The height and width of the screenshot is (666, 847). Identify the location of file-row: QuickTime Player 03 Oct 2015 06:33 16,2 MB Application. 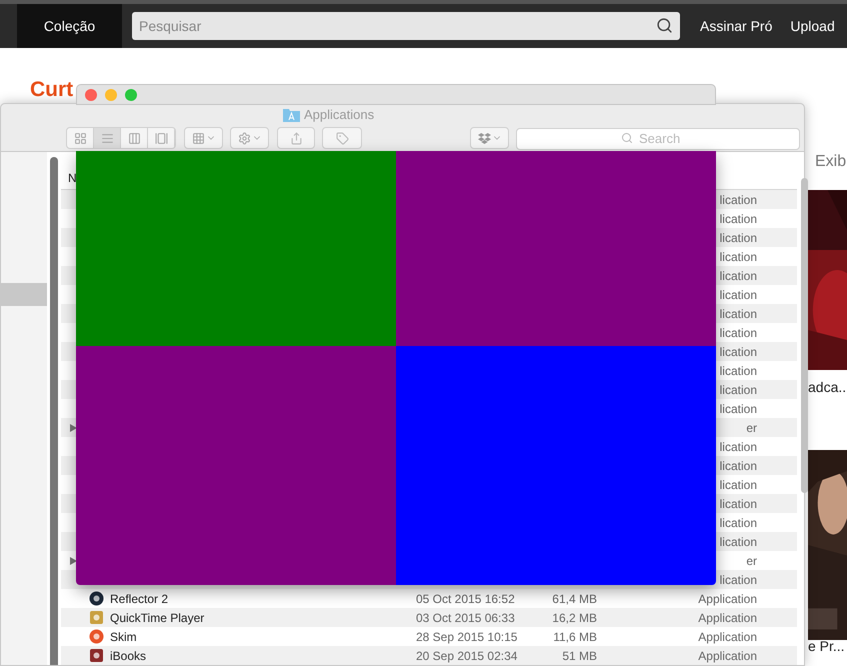
(429, 617).